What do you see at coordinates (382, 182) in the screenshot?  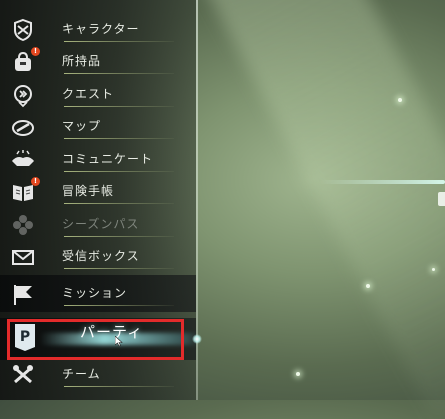 I see `background-light-streak` at bounding box center [382, 182].